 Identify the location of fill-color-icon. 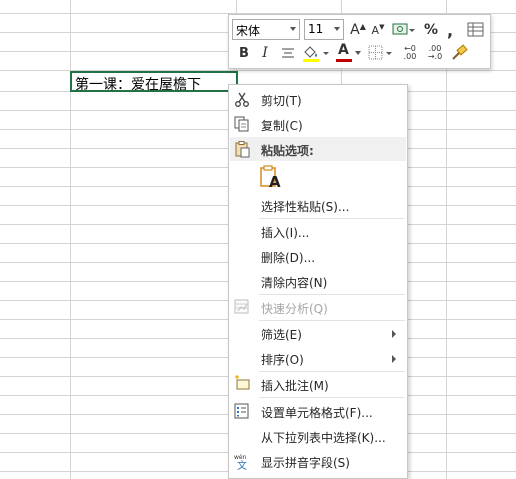
(316, 54).